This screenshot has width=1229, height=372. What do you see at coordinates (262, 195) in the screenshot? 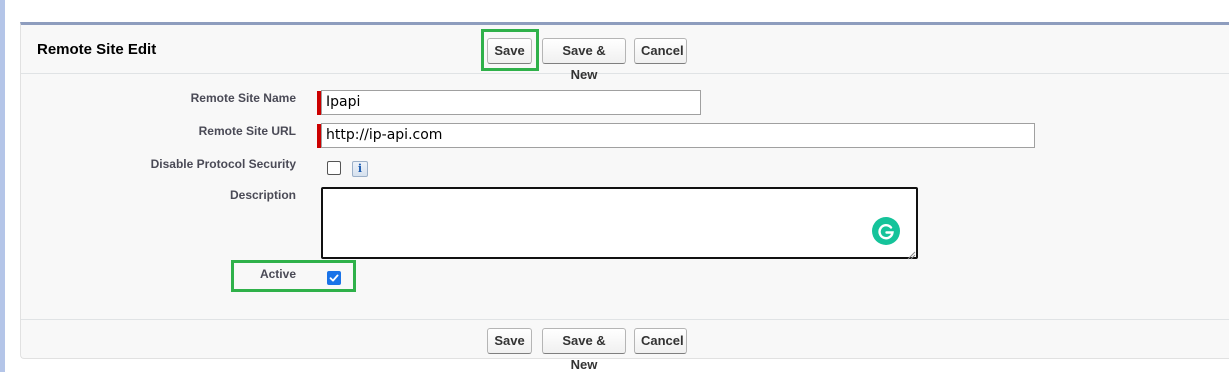
I see `description-label: Description` at bounding box center [262, 195].